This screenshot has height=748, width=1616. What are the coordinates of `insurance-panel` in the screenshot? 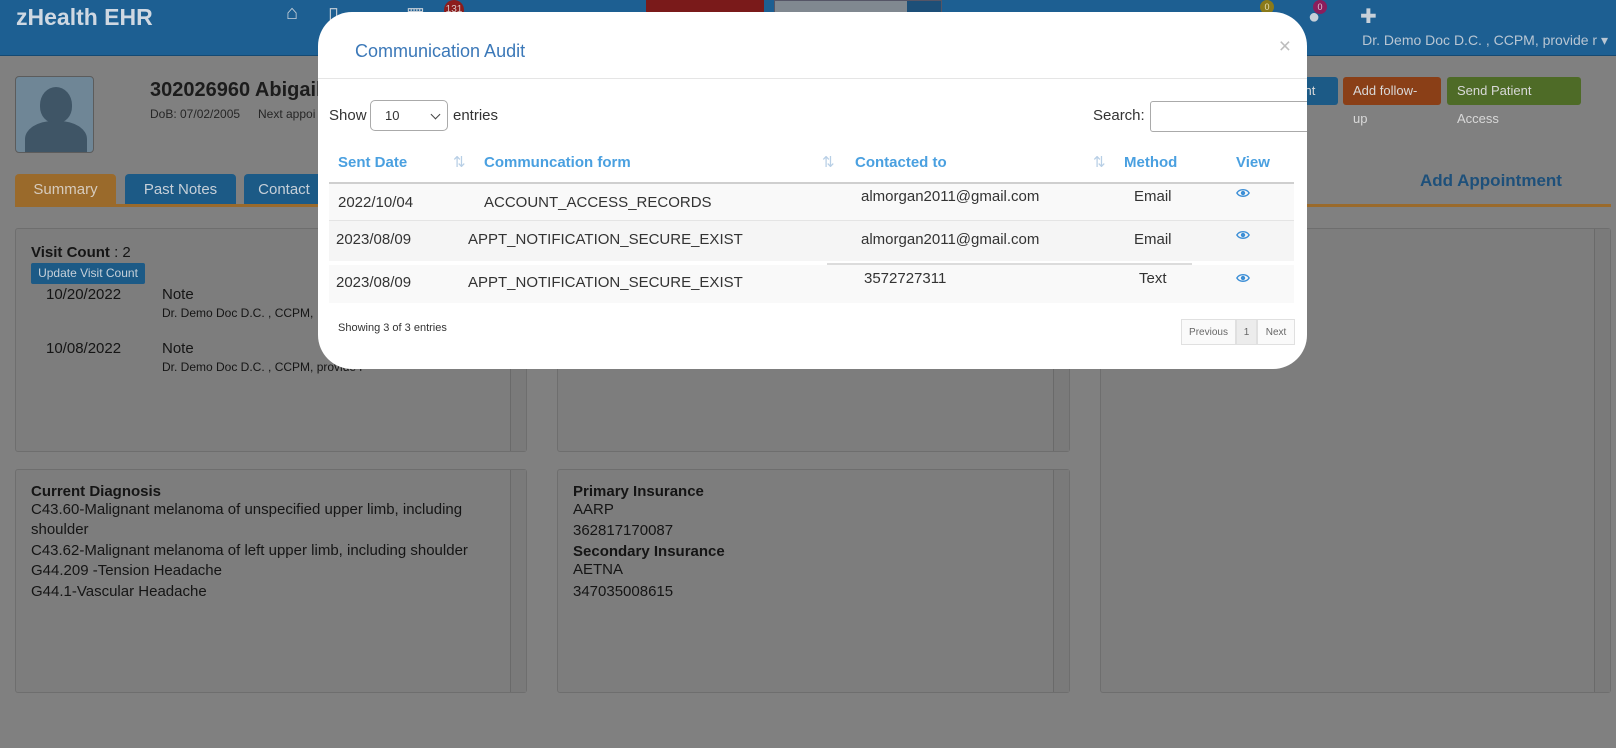 It's located at (813, 581).